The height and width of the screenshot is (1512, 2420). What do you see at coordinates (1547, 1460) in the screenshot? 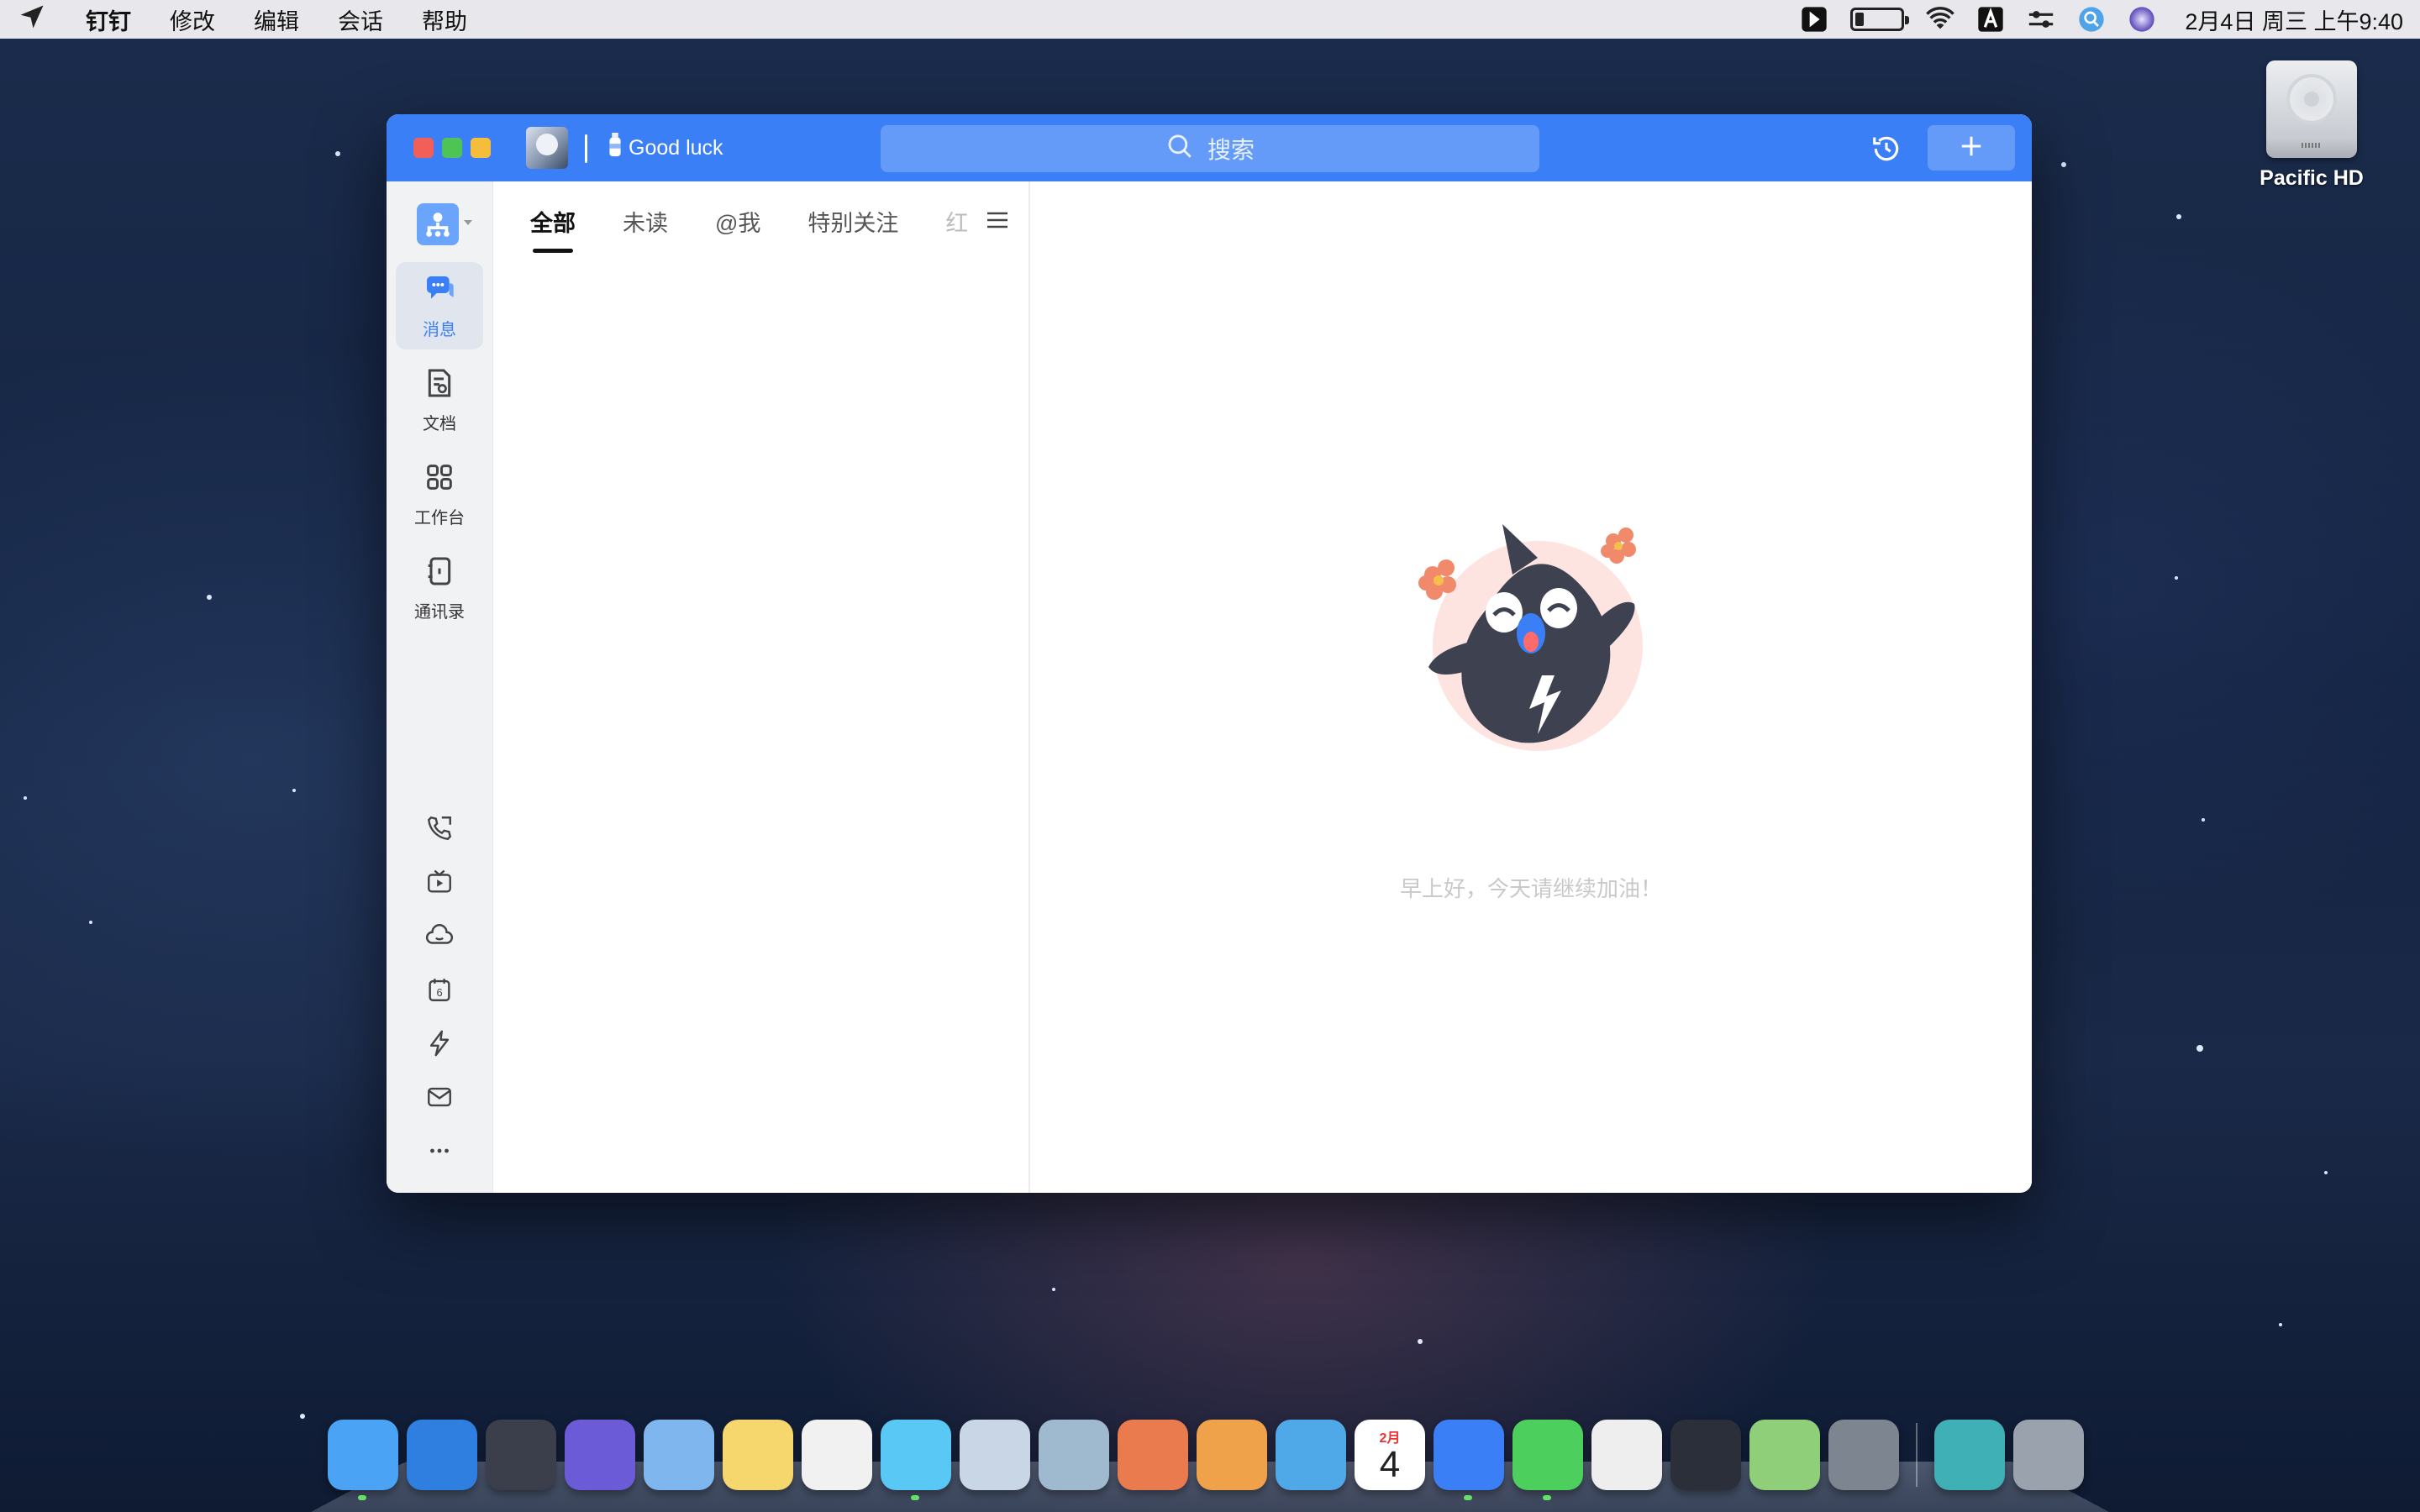
I see `wechat-icon` at bounding box center [1547, 1460].